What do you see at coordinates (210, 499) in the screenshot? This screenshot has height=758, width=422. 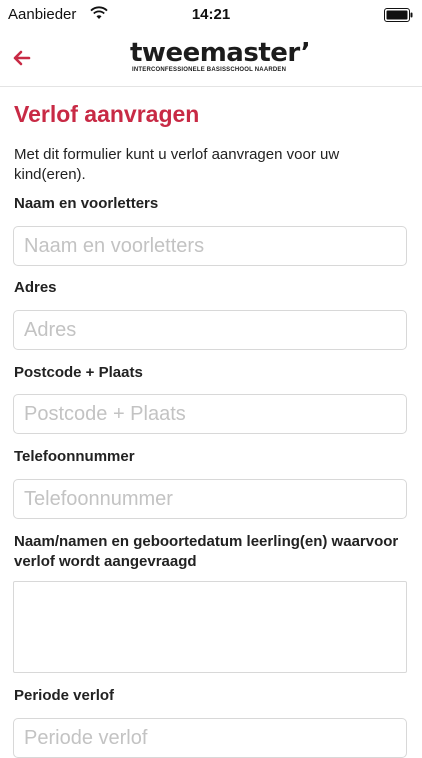 I see `phone-input` at bounding box center [210, 499].